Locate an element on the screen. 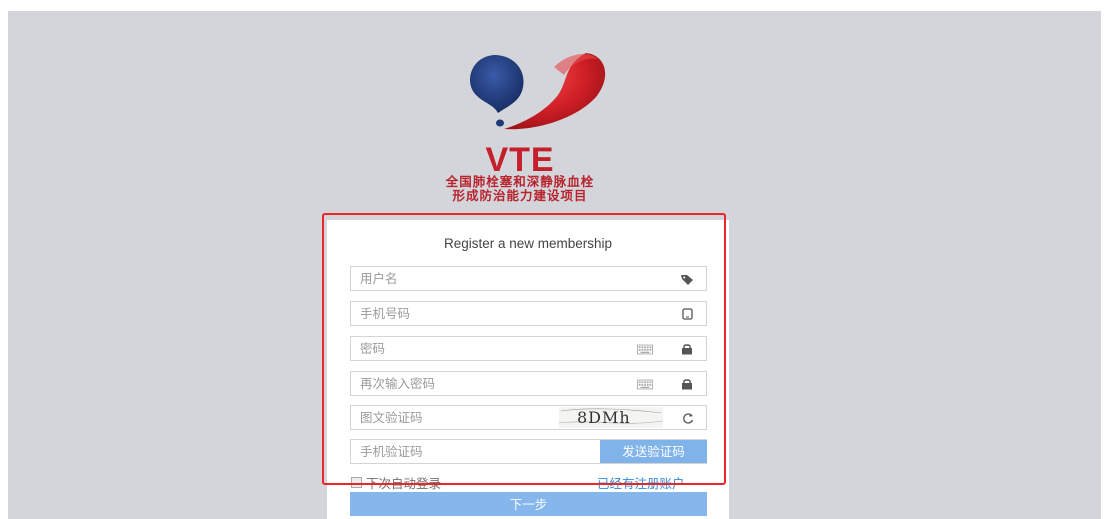 The image size is (1105, 519). confirm-password-field is located at coordinates (528, 383).